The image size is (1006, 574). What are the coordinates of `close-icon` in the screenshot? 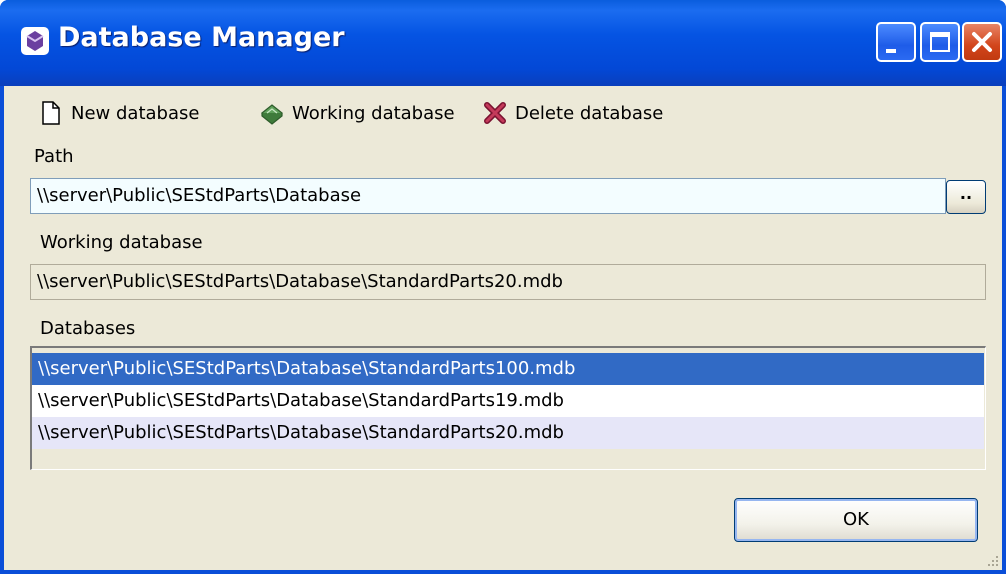 It's located at (982, 42).